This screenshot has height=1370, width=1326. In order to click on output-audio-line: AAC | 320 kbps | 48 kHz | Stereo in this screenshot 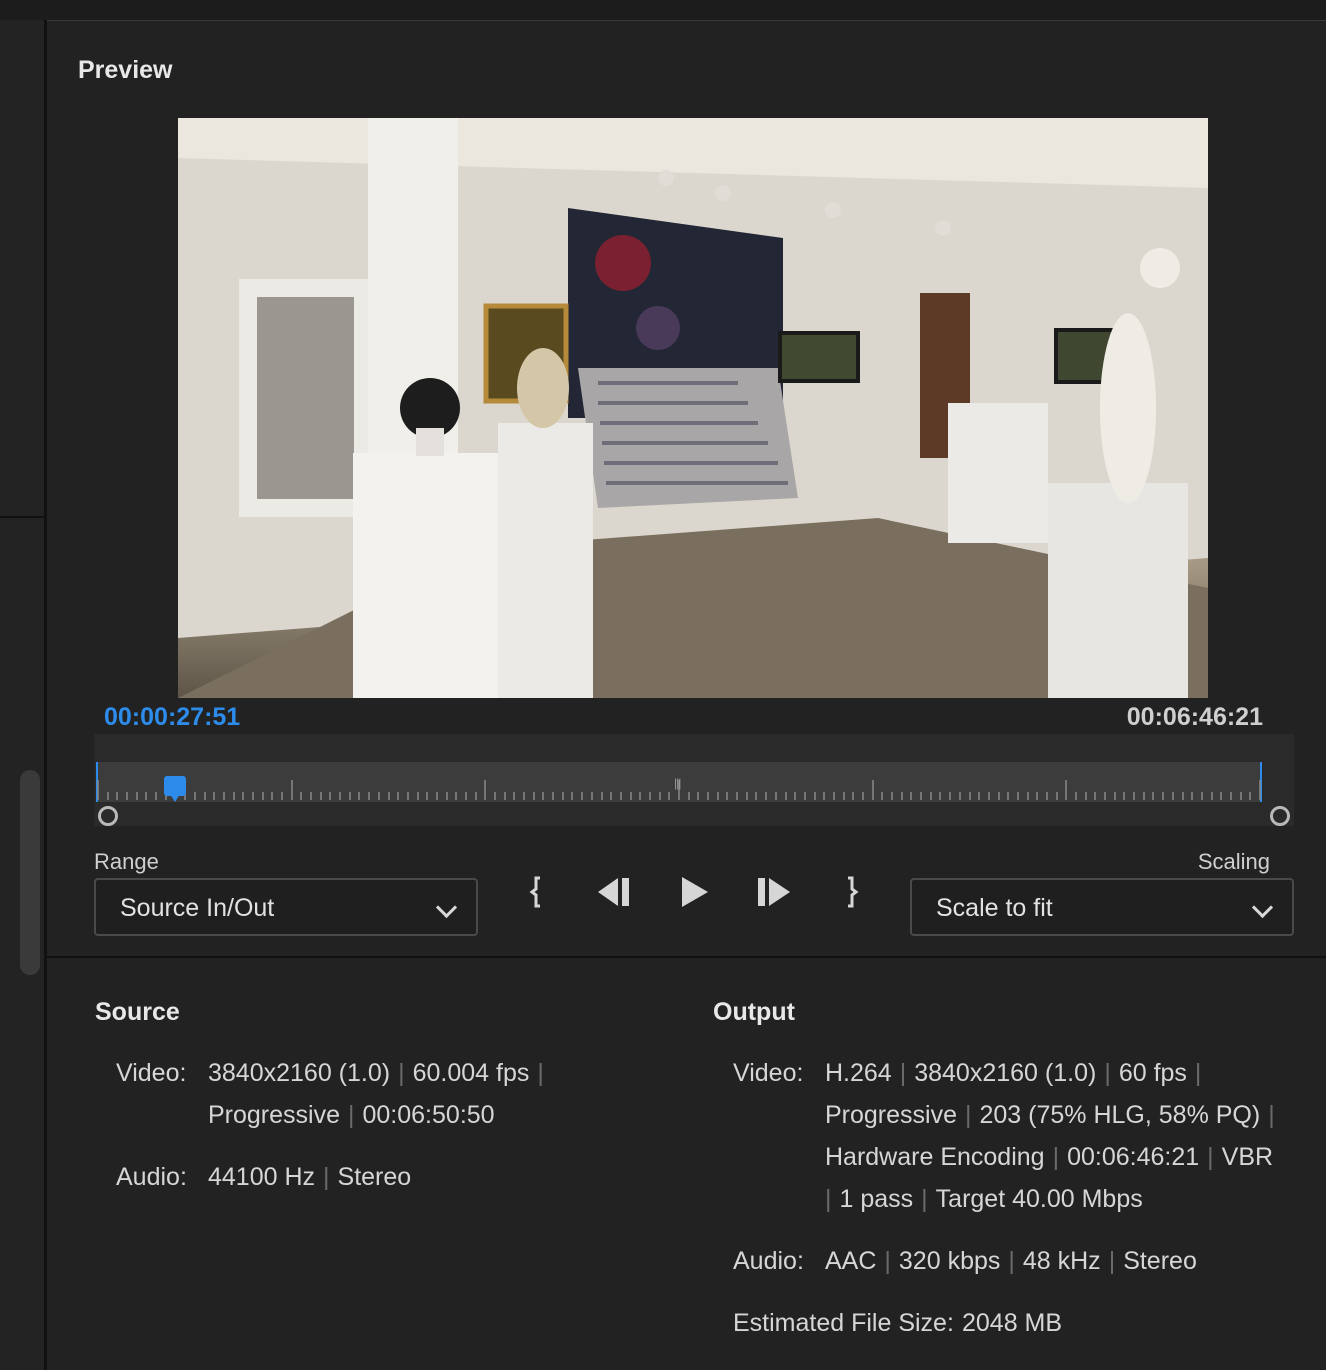, I will do `click(1011, 1261)`.